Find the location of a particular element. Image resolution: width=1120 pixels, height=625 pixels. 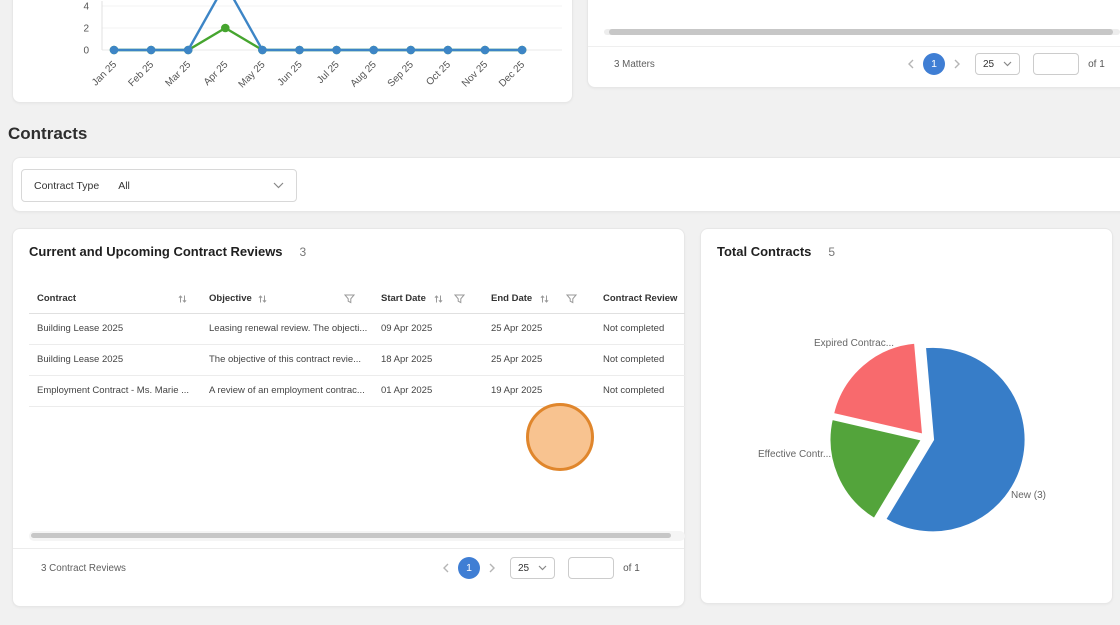

contracts-section-heading: Contracts is located at coordinates (48, 133).